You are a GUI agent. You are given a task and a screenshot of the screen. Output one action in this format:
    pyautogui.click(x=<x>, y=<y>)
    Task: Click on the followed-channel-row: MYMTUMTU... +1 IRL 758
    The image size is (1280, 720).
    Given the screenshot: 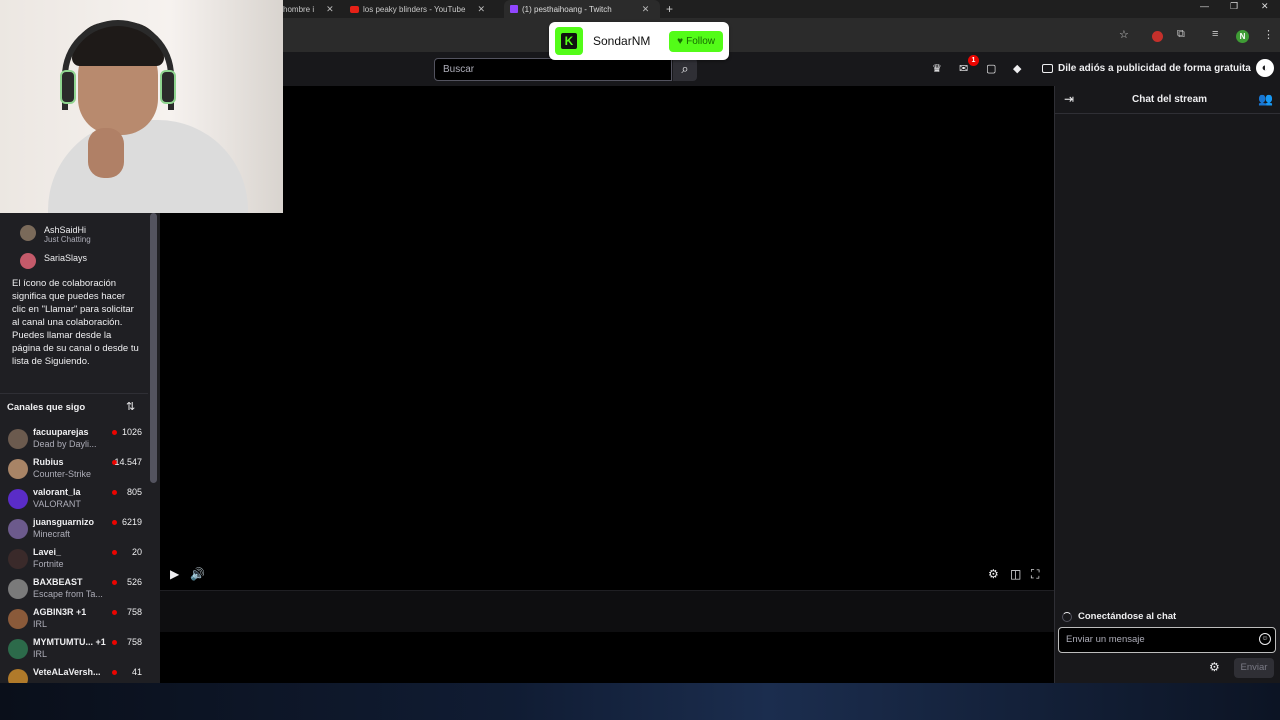 What is the action you would take?
    pyautogui.click(x=74, y=649)
    